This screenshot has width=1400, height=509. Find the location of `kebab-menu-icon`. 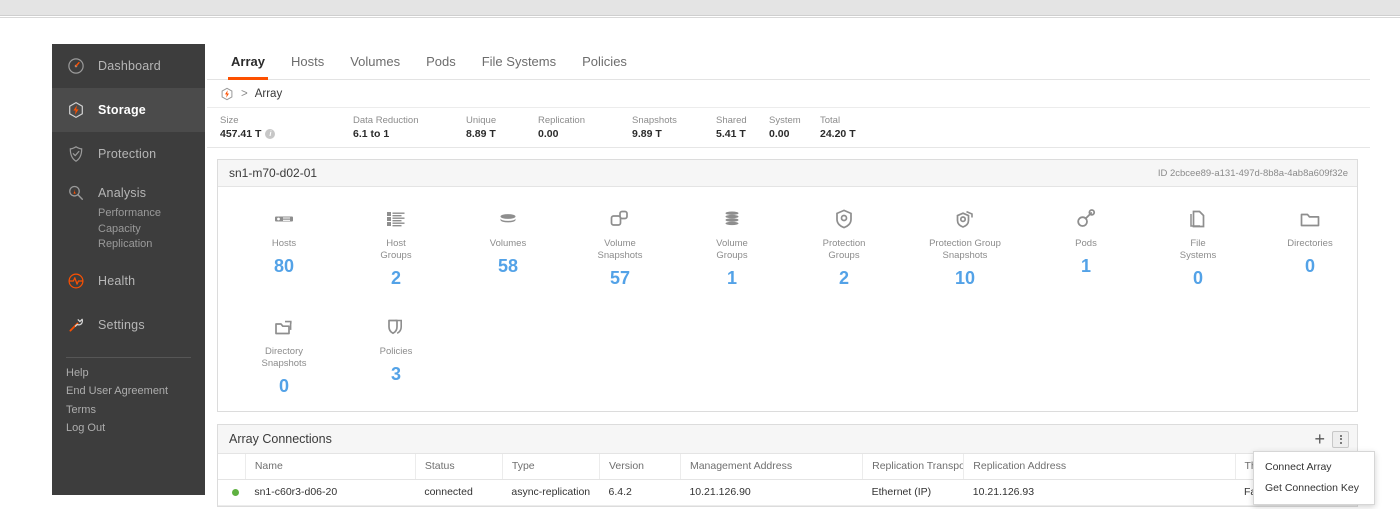

kebab-menu-icon is located at coordinates (1340, 439).